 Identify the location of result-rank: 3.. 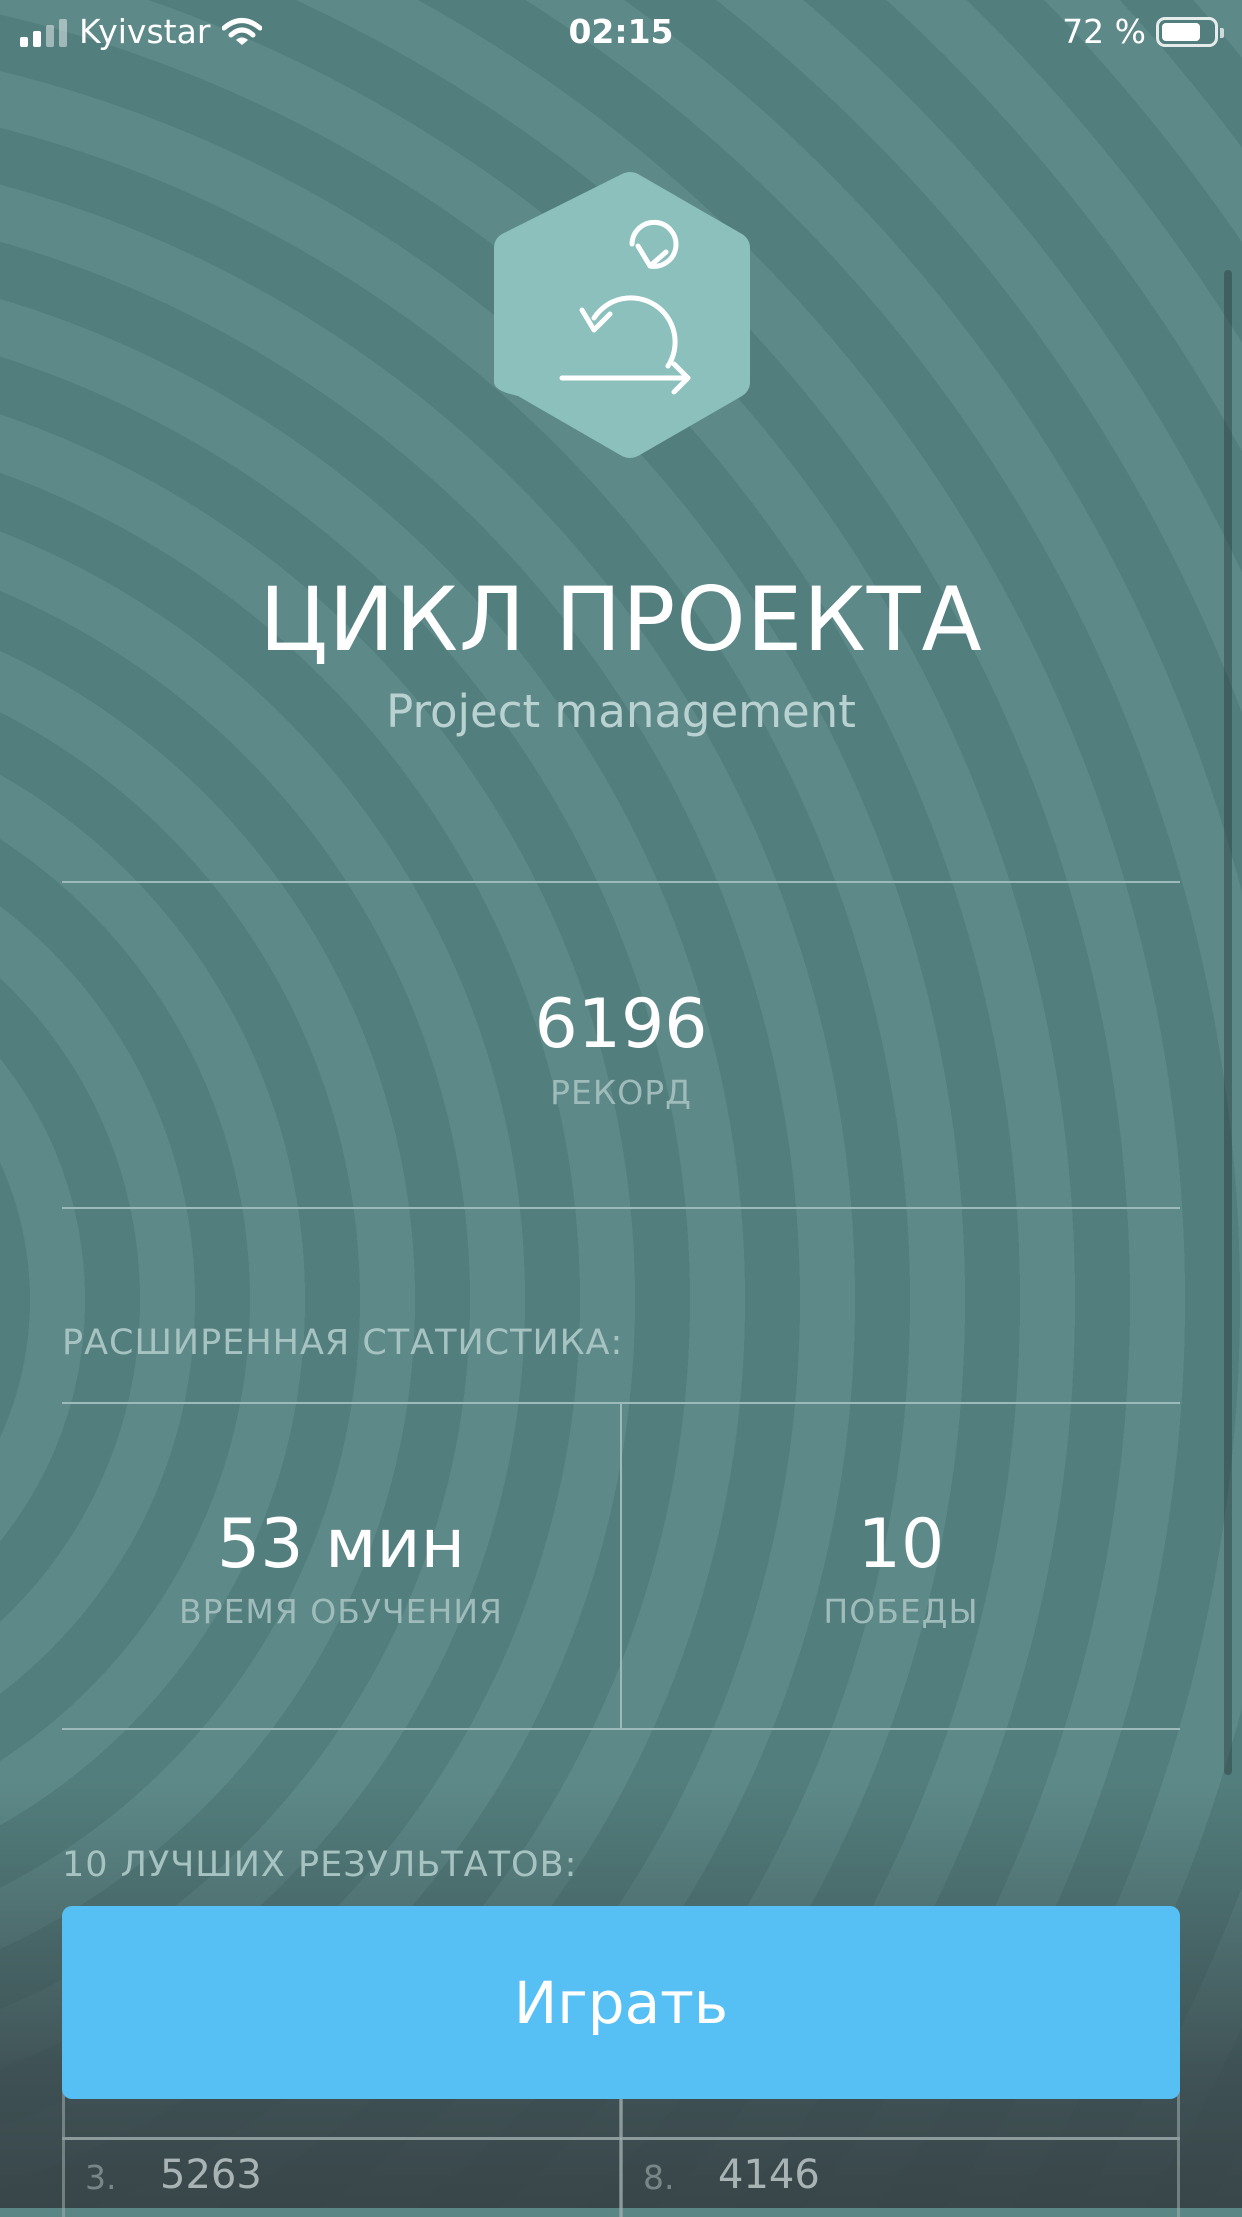
(101, 2177).